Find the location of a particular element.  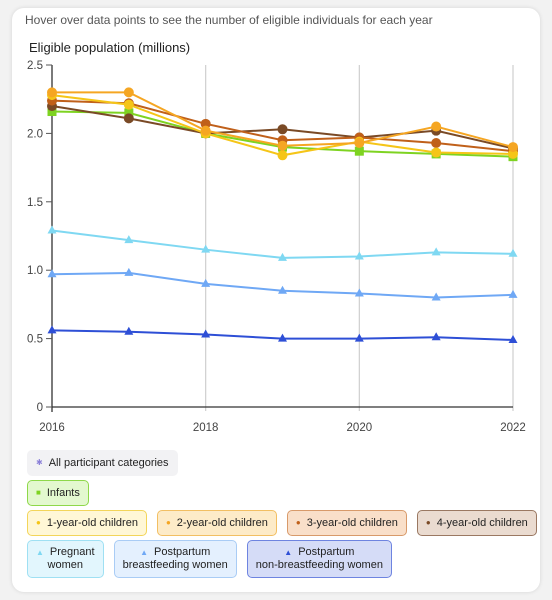

series-pregnant-women is located at coordinates (282, 243).